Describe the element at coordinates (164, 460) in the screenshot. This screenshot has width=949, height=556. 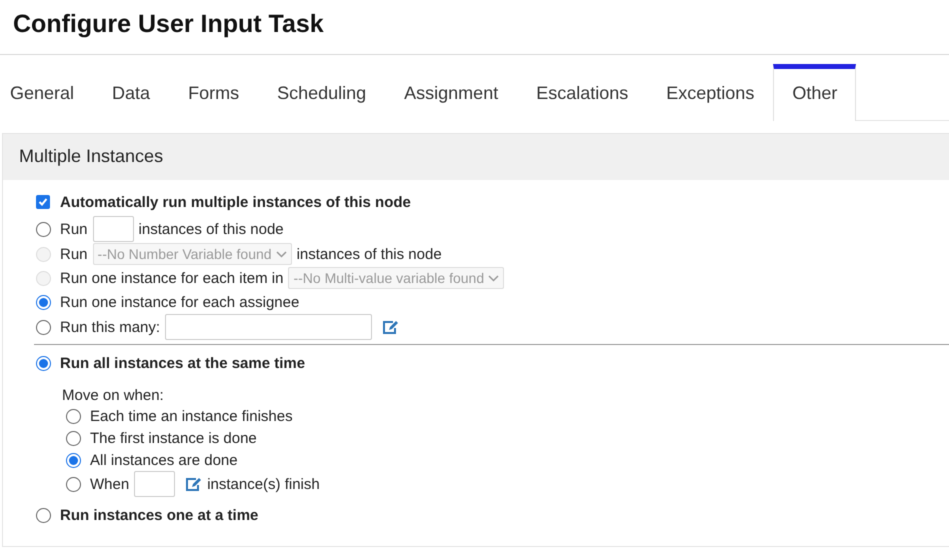
I see `option-label: All instances are done` at that location.